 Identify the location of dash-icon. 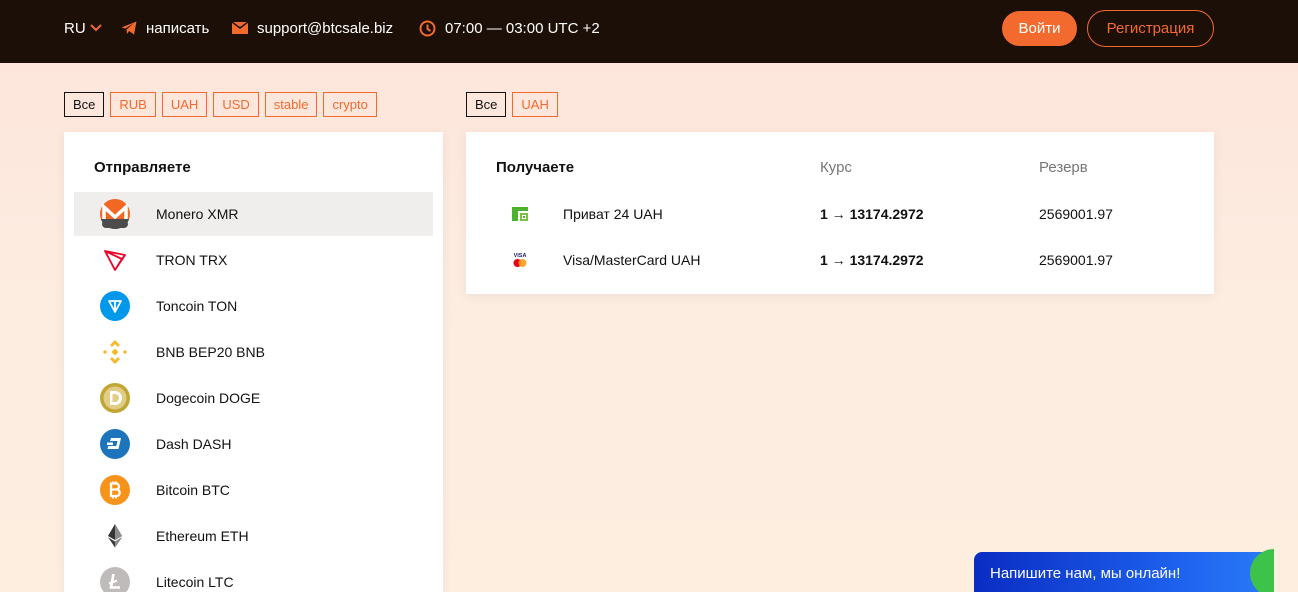
(115, 444).